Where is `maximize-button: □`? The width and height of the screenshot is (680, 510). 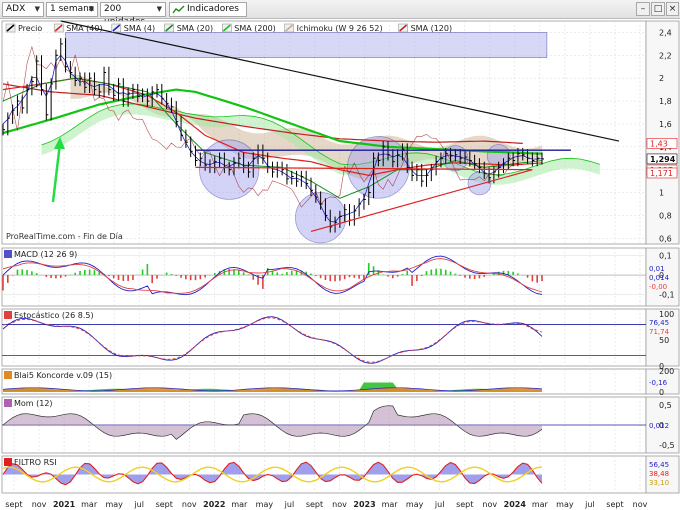 maximize-button: □ is located at coordinates (658, 9).